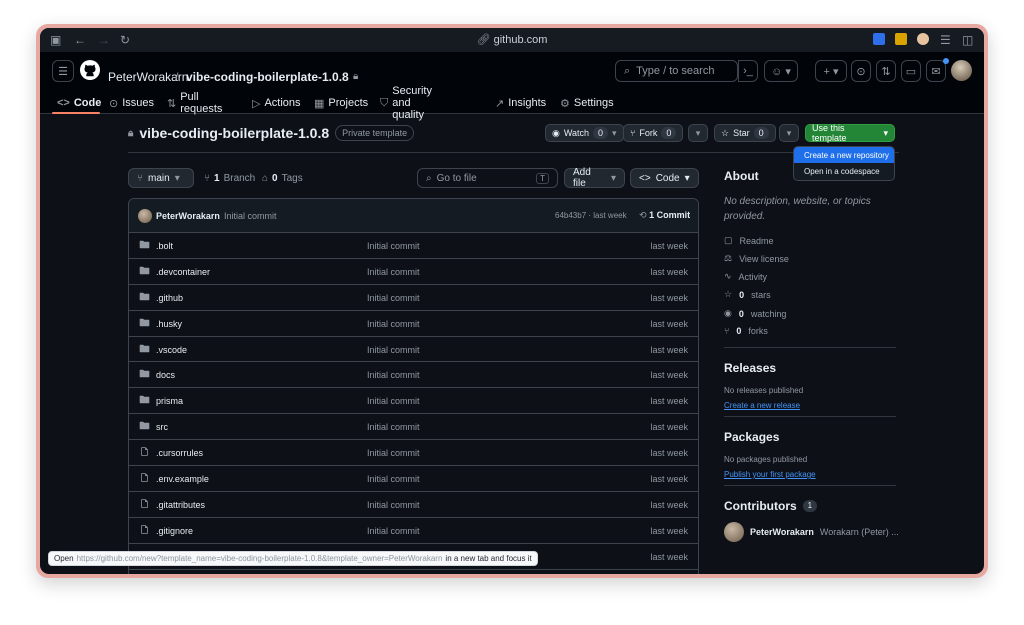 This screenshot has width=1024, height=625. I want to click on go-to-file-input: ⌕ Go to file T, so click(487, 178).